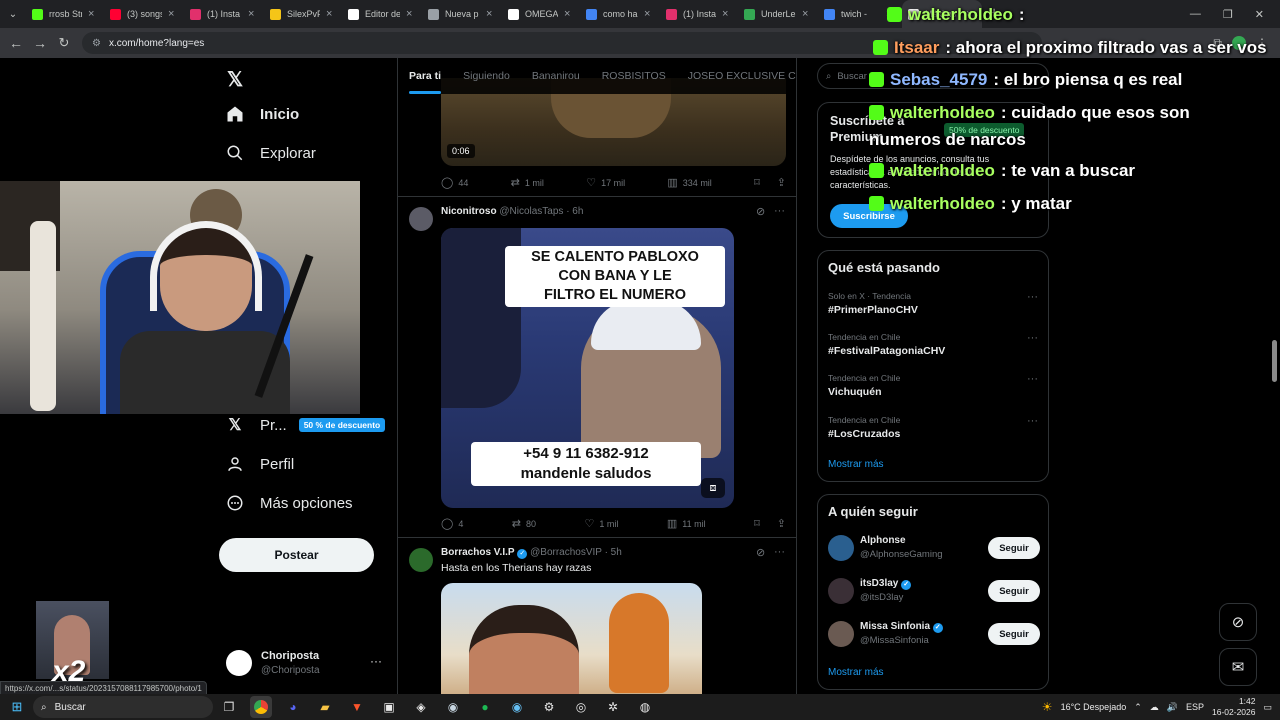  Describe the element at coordinates (229, 707) in the screenshot. I see `task-view-icon: ❐` at that location.